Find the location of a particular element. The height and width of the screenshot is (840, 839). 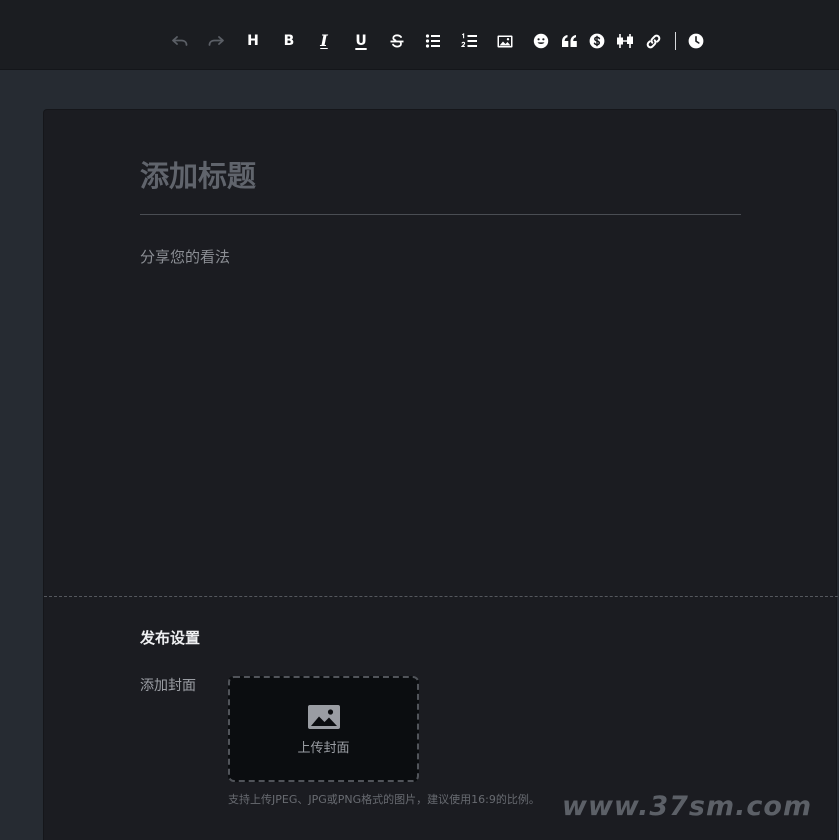

editor-toolbar: H B I U is located at coordinates (419, 35).